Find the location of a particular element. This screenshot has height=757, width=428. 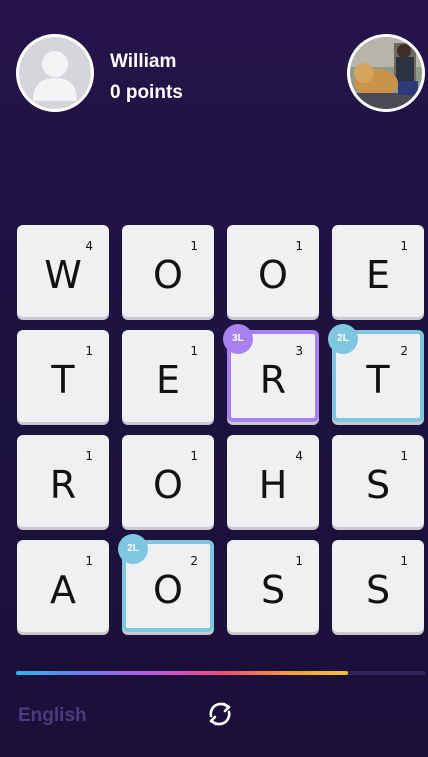

time-progress-fill is located at coordinates (182, 673).